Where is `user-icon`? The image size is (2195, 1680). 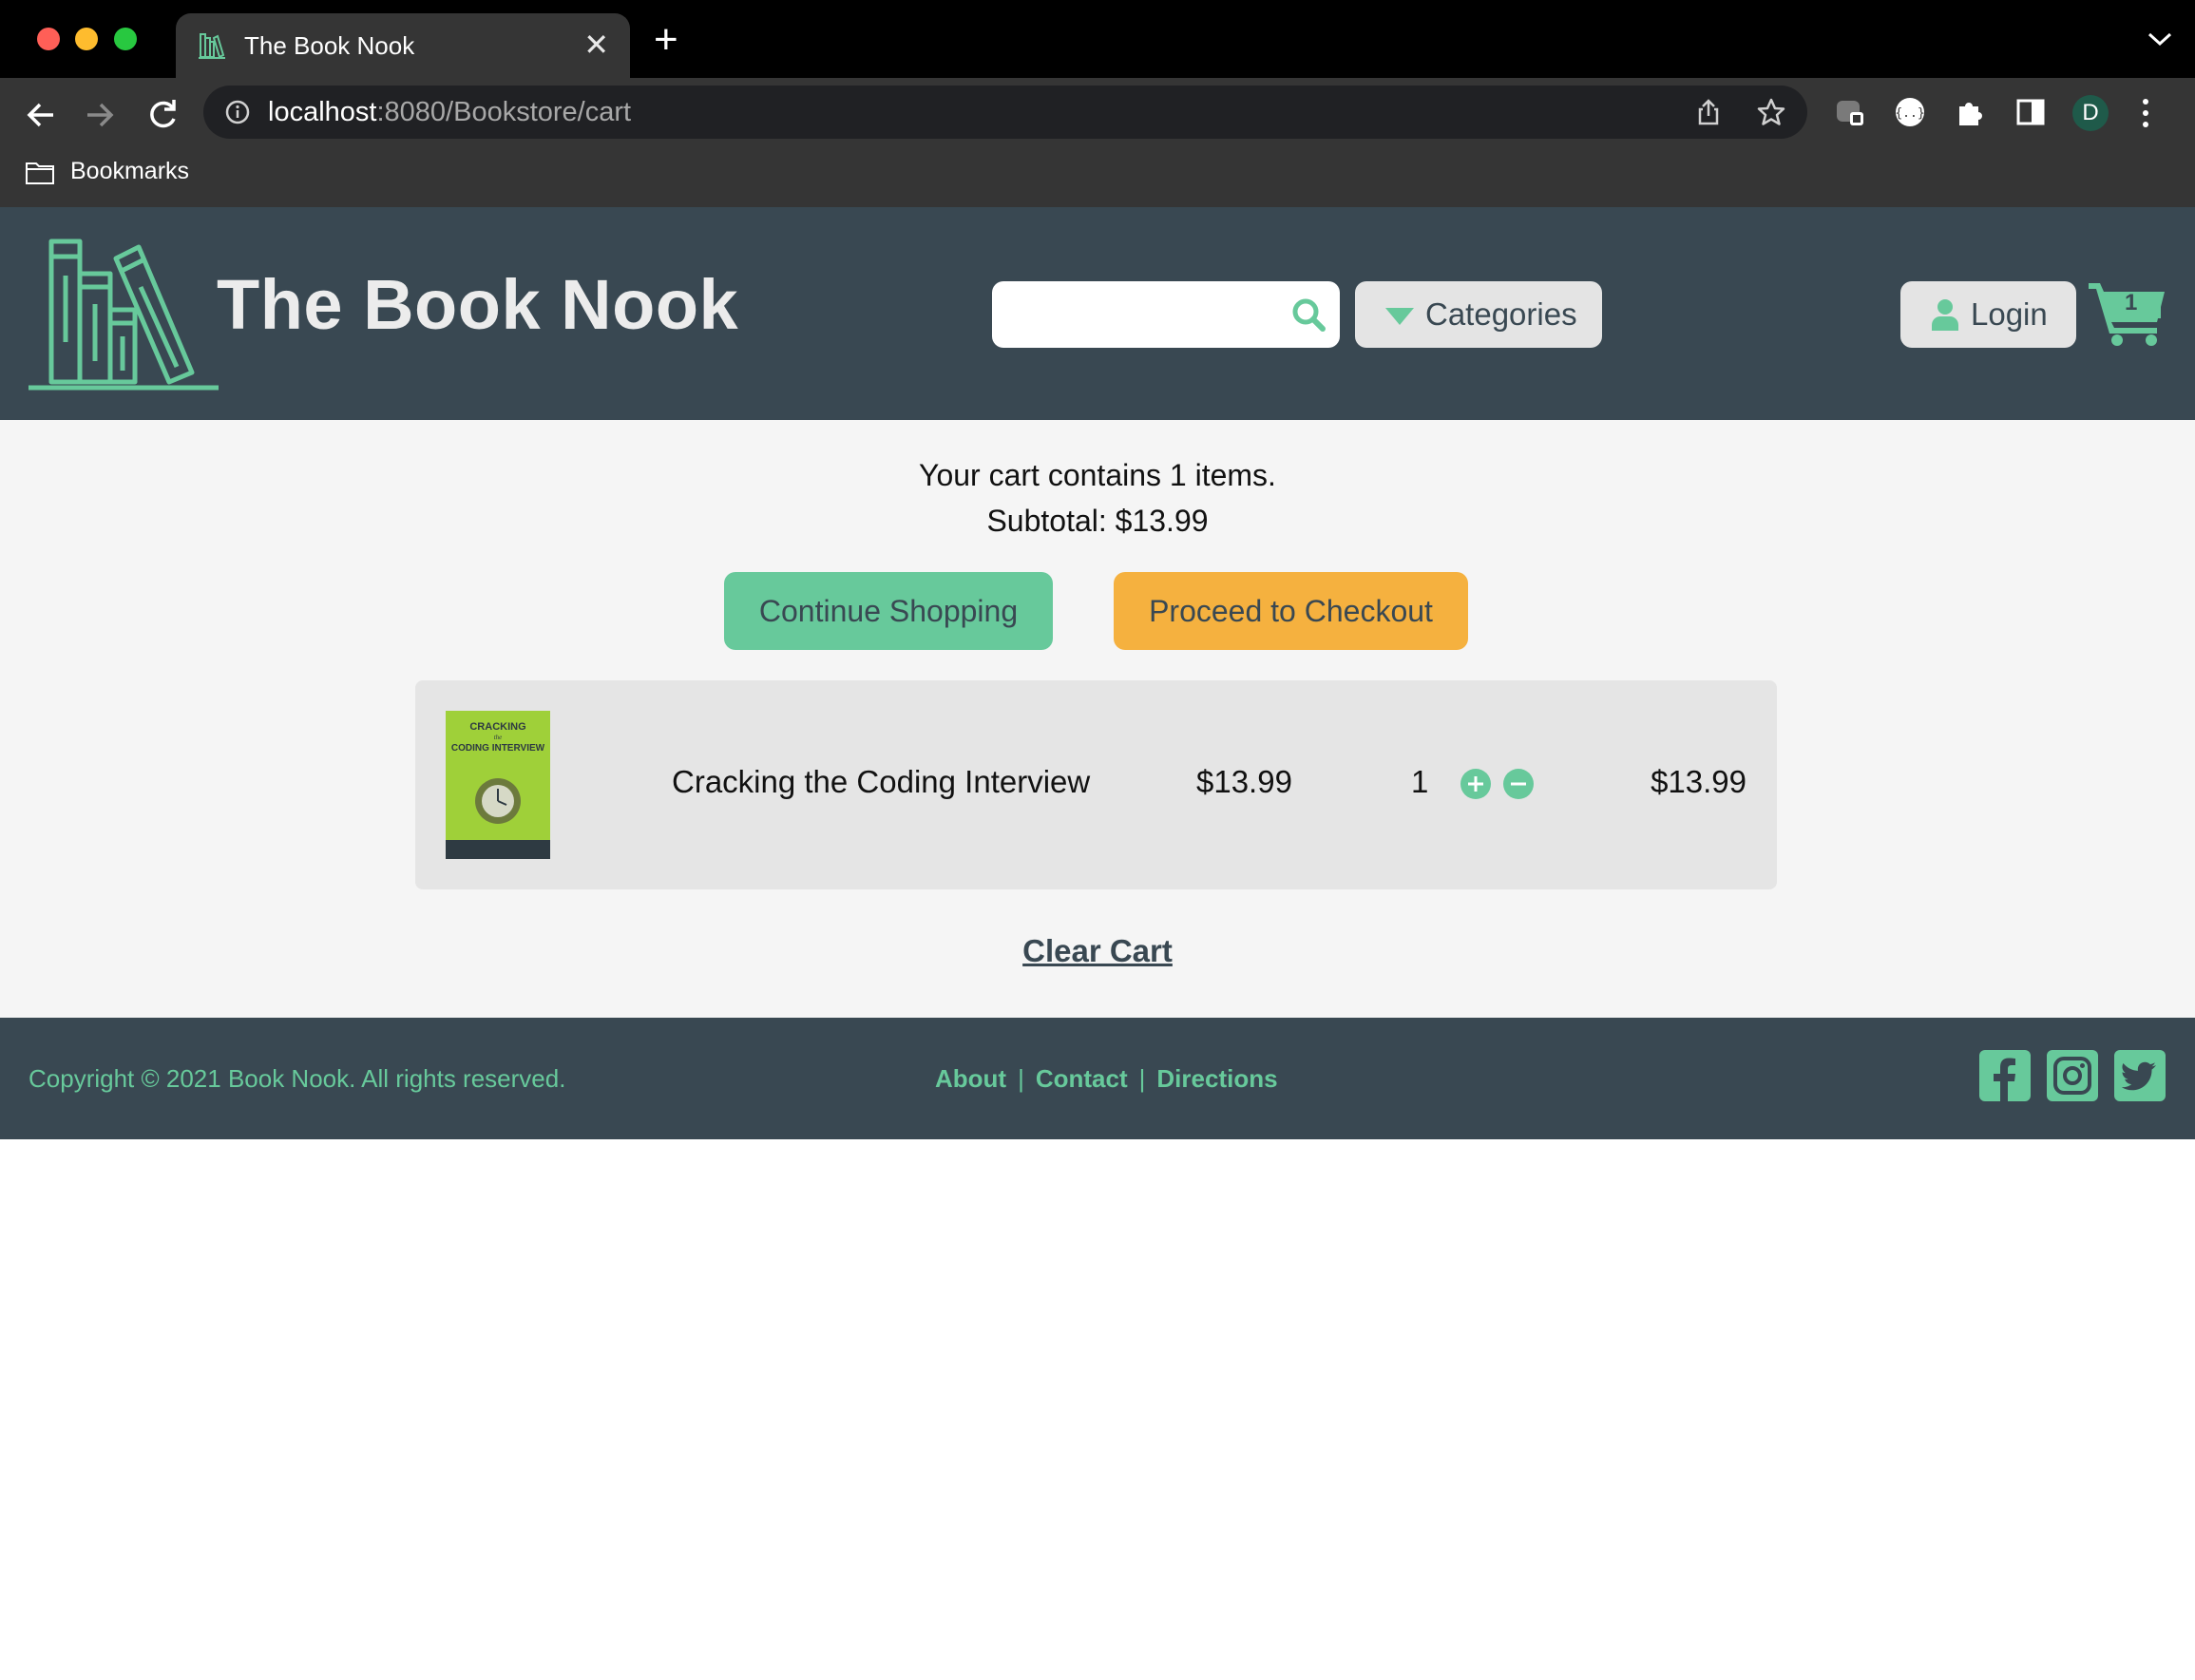
user-icon is located at coordinates (1945, 315).